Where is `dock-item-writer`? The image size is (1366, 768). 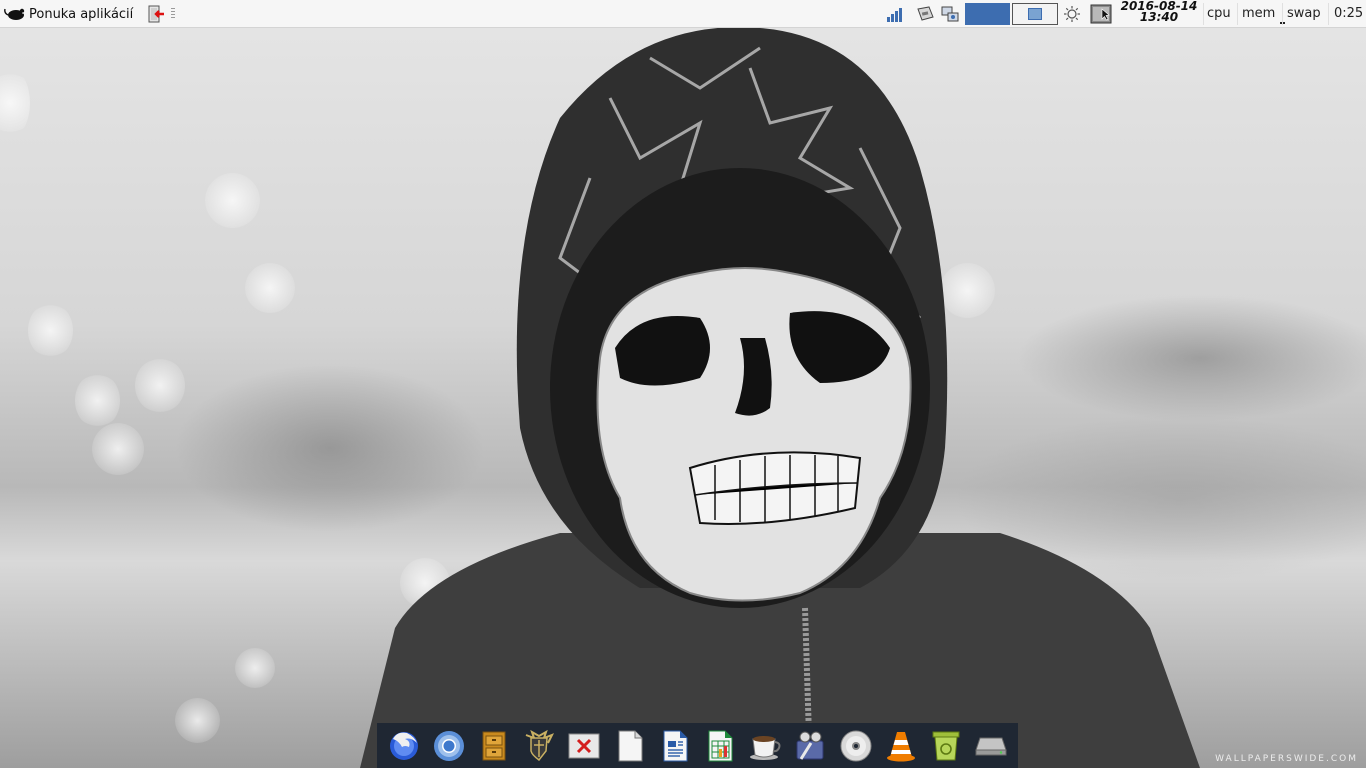 dock-item-writer is located at coordinates (675, 746).